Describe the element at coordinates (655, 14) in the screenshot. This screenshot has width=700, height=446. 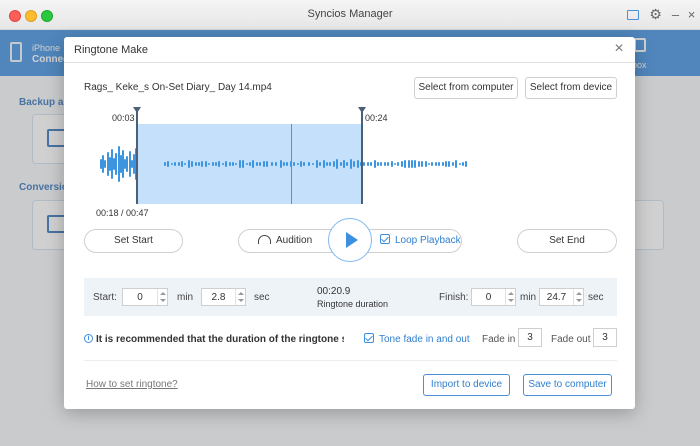
I see `gear-icon: ⚙` at that location.